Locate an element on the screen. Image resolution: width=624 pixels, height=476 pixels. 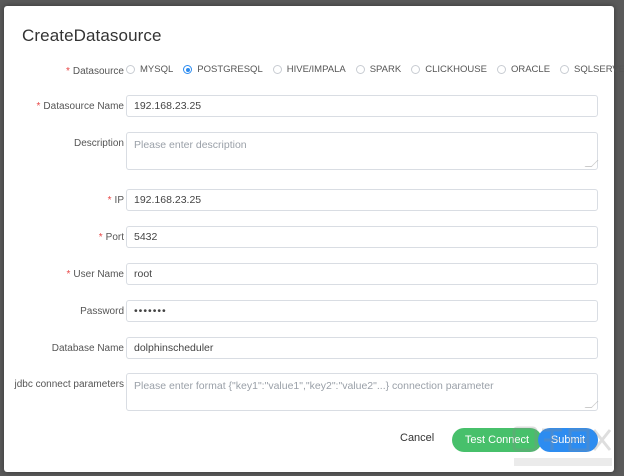
password-input: ••••••• is located at coordinates (362, 311).